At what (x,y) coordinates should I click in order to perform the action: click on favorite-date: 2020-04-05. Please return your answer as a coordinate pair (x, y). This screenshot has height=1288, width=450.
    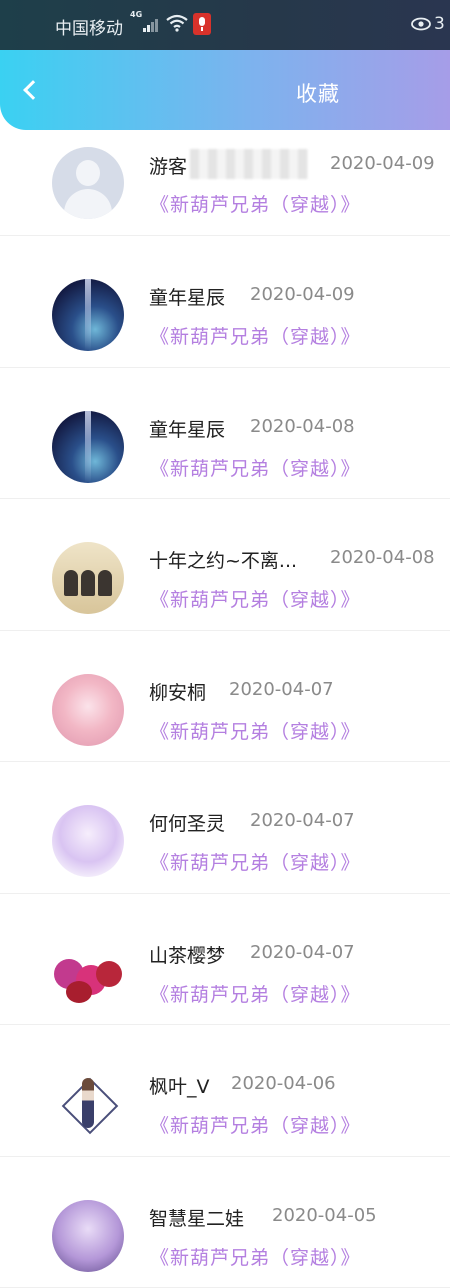
    Looking at the image, I should click on (324, 1215).